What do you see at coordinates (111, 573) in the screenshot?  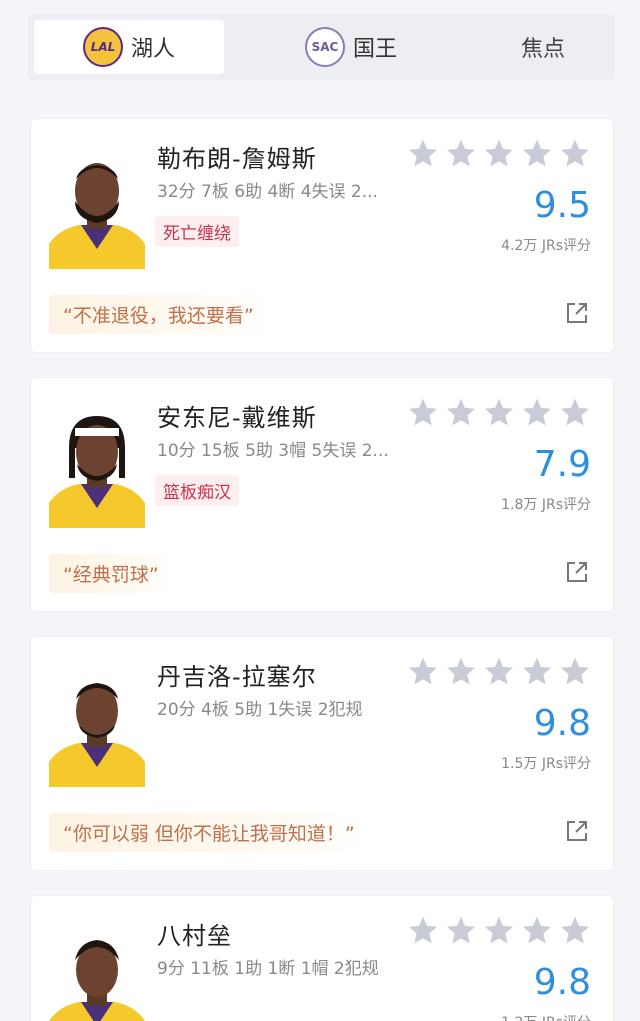 I see `hot-comment: “经典罚球”` at bounding box center [111, 573].